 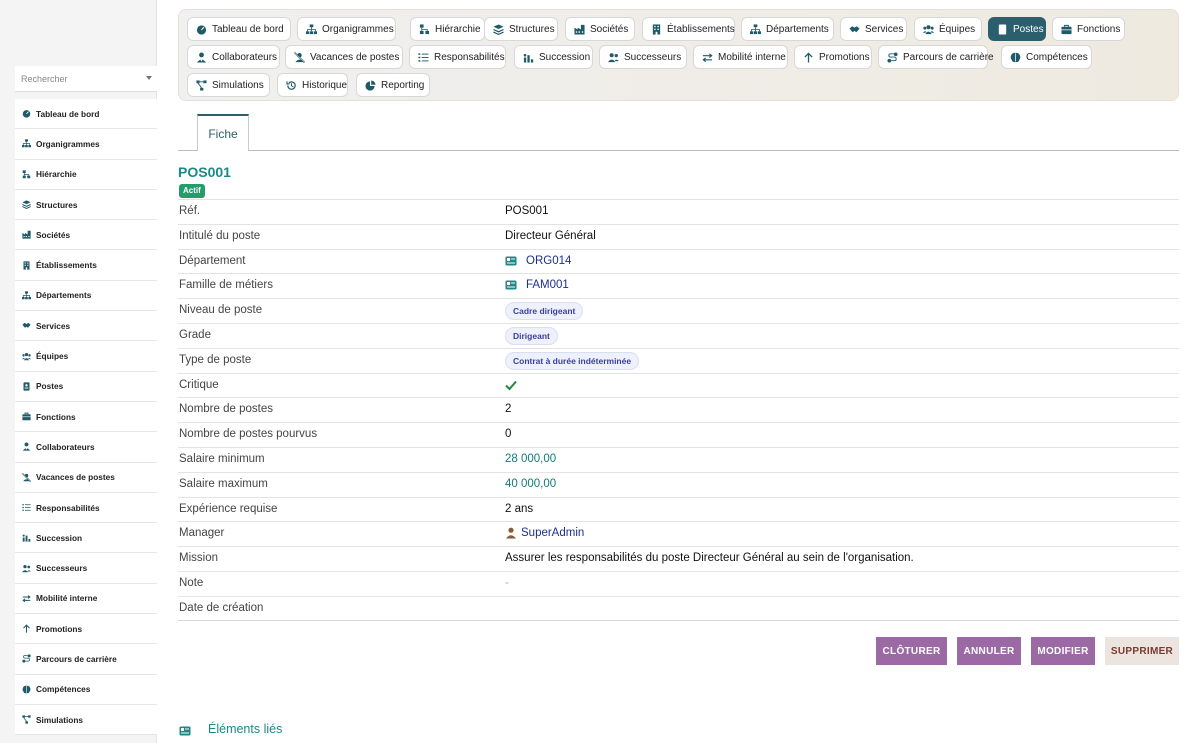 What do you see at coordinates (50, 386) in the screenshot?
I see `sidebar-item-label: Postes` at bounding box center [50, 386].